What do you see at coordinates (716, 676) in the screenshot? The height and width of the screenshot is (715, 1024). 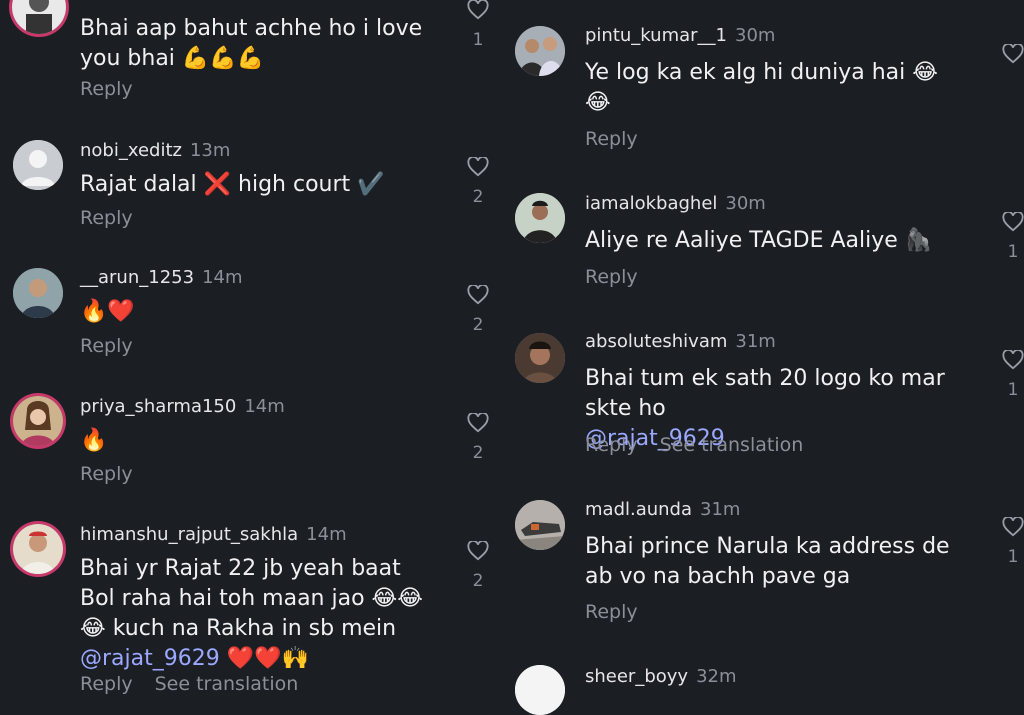 I see `comment-time: 32m` at bounding box center [716, 676].